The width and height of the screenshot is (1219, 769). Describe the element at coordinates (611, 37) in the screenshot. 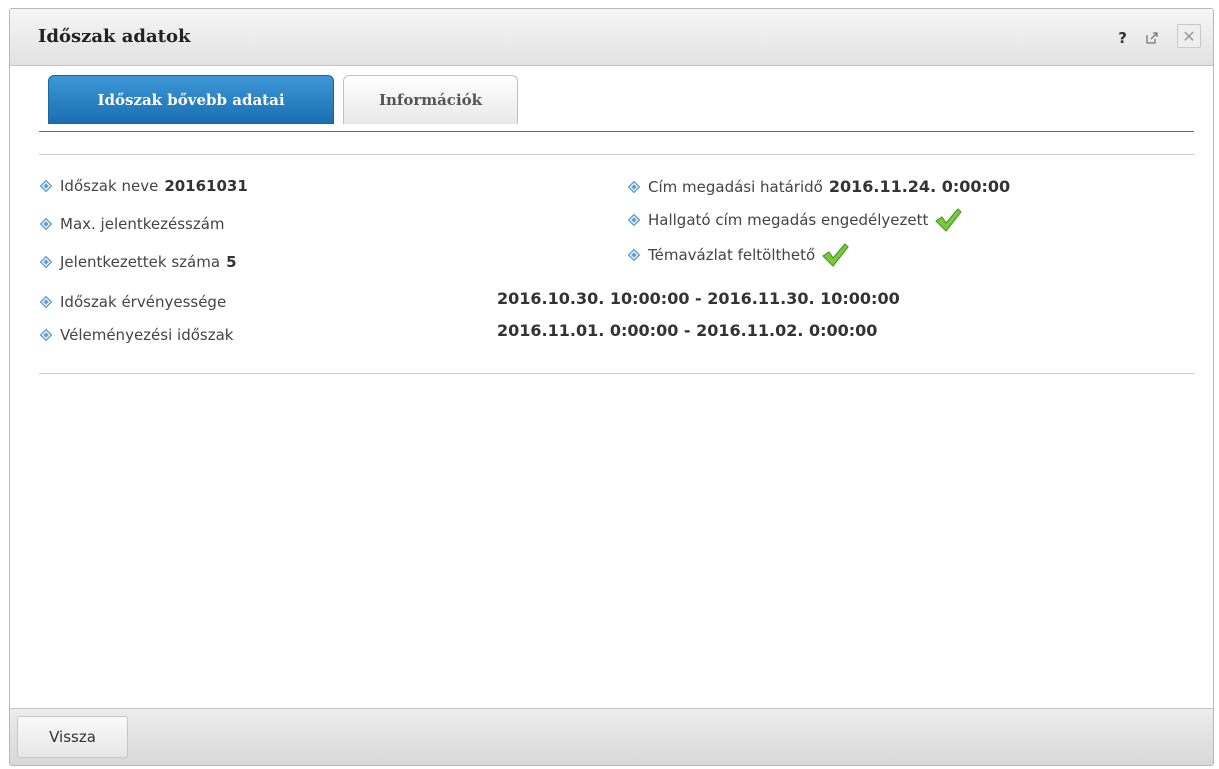

I see `dialog-titlebar: Időszak adatok ? ✕` at that location.